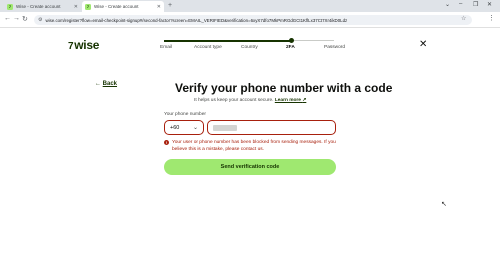 The width and height of the screenshot is (500, 268). I want to click on reload-icon: ↻, so click(25, 19).